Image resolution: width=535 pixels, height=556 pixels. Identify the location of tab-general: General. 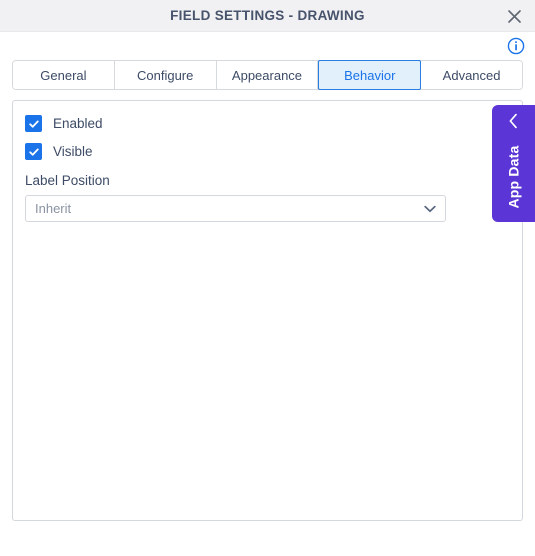
(64, 75).